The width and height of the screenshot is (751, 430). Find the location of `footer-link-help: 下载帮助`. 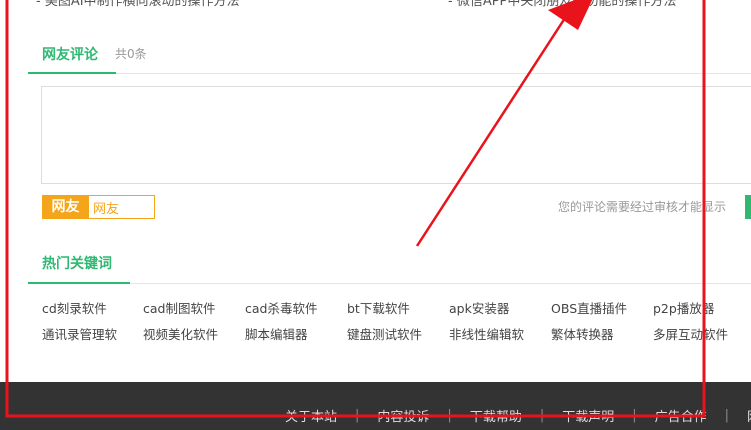

footer-link-help: 下载帮助 is located at coordinates (496, 415).